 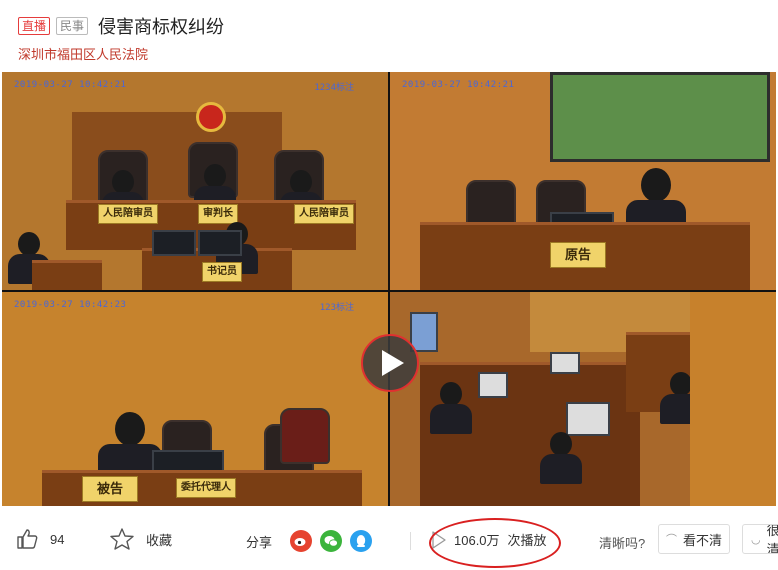 What do you see at coordinates (161, 27) in the screenshot?
I see `page-title: 侵害商标权纠纷` at bounding box center [161, 27].